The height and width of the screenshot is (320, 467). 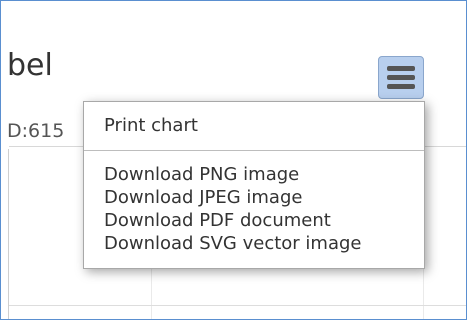 What do you see at coordinates (232, 244) in the screenshot?
I see `menu-item-download-svg: Download SVG vector image` at bounding box center [232, 244].